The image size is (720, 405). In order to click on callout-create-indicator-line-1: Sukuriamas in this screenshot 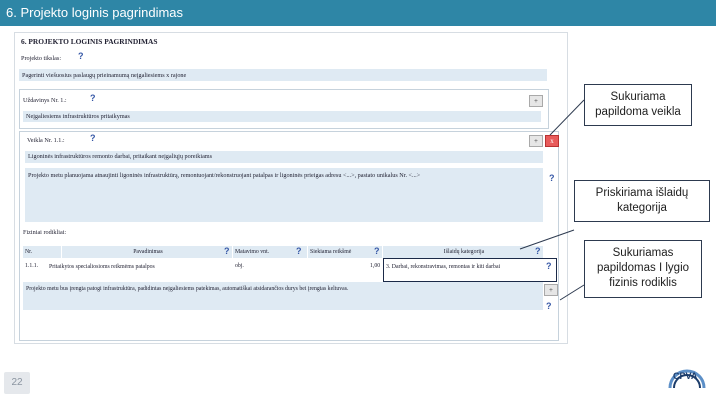, I will do `click(643, 253)`.